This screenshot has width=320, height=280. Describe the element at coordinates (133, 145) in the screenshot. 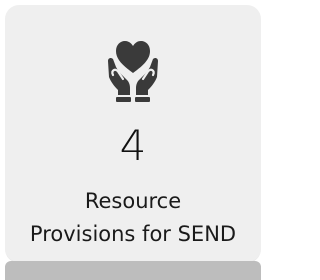

I see `provision-count: 4` at that location.